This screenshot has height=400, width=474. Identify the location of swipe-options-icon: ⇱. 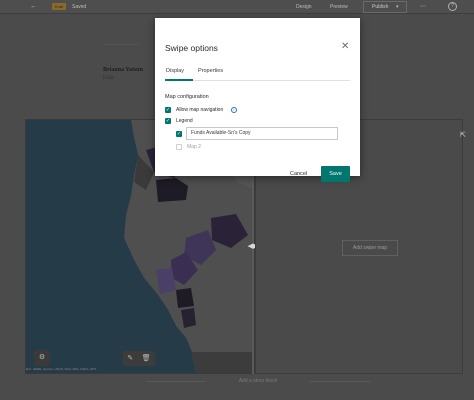
(463, 135).